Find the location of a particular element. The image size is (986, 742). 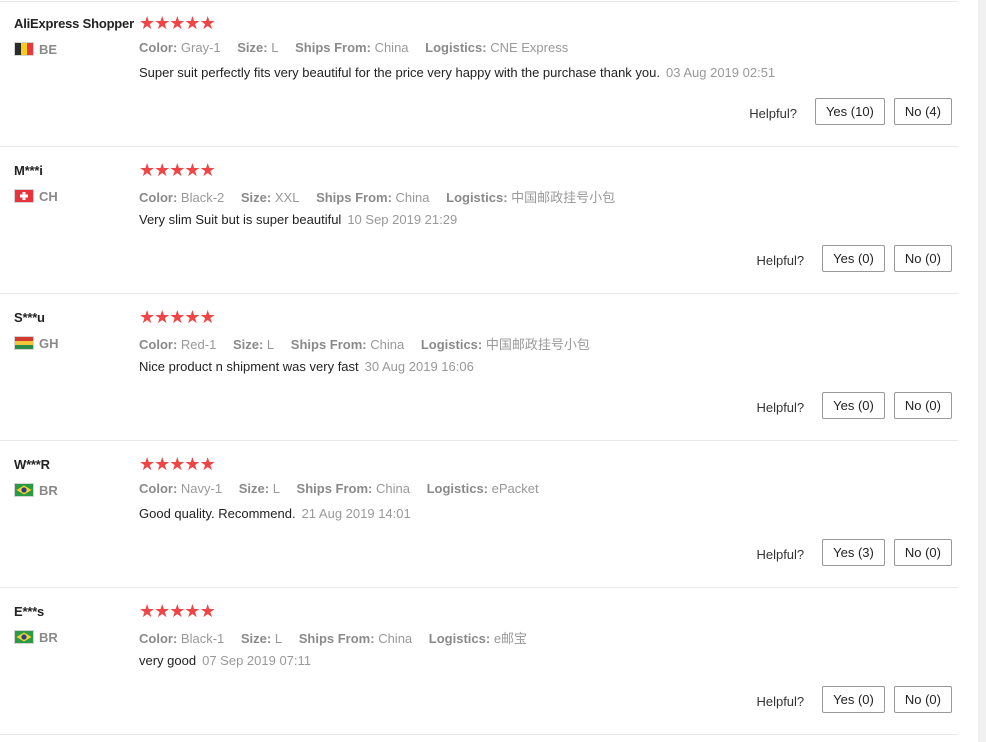

helpful-yes-button: Yes (3) is located at coordinates (853, 552).